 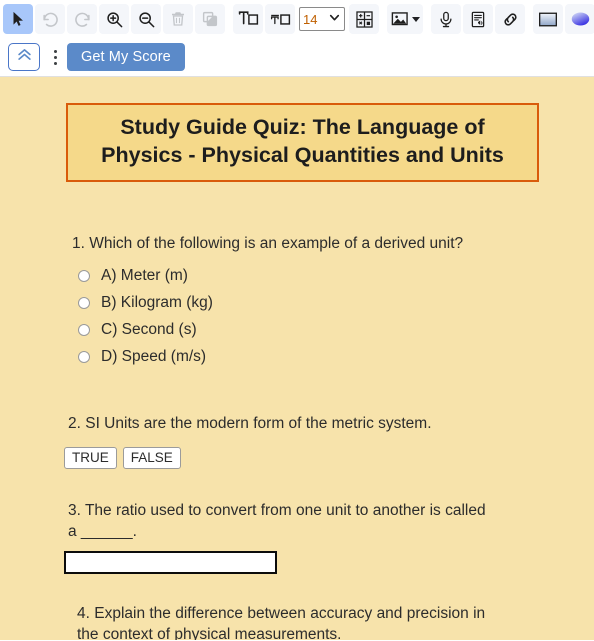 I want to click on redo-button, so click(x=82, y=19).